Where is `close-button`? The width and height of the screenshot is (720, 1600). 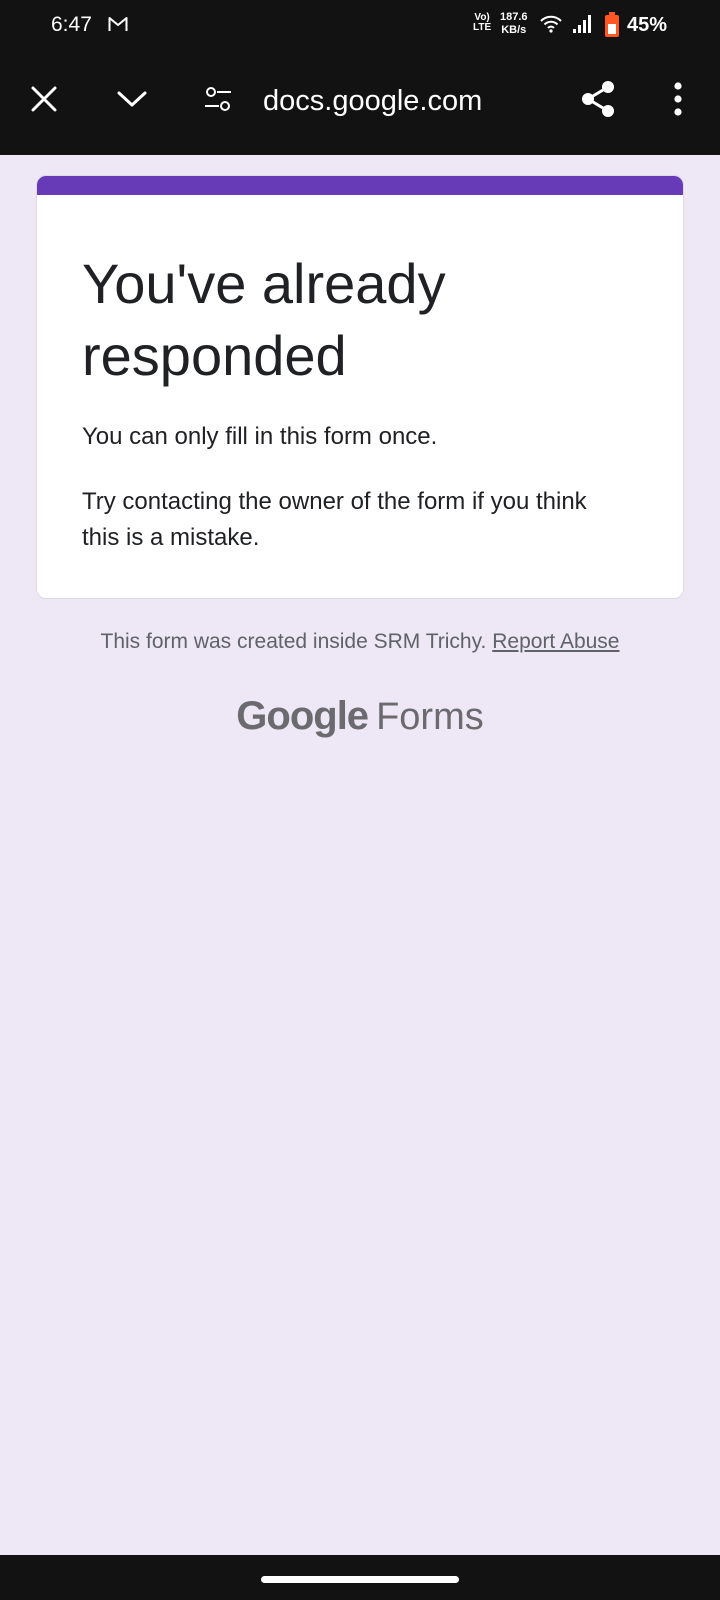 close-button is located at coordinates (44, 101).